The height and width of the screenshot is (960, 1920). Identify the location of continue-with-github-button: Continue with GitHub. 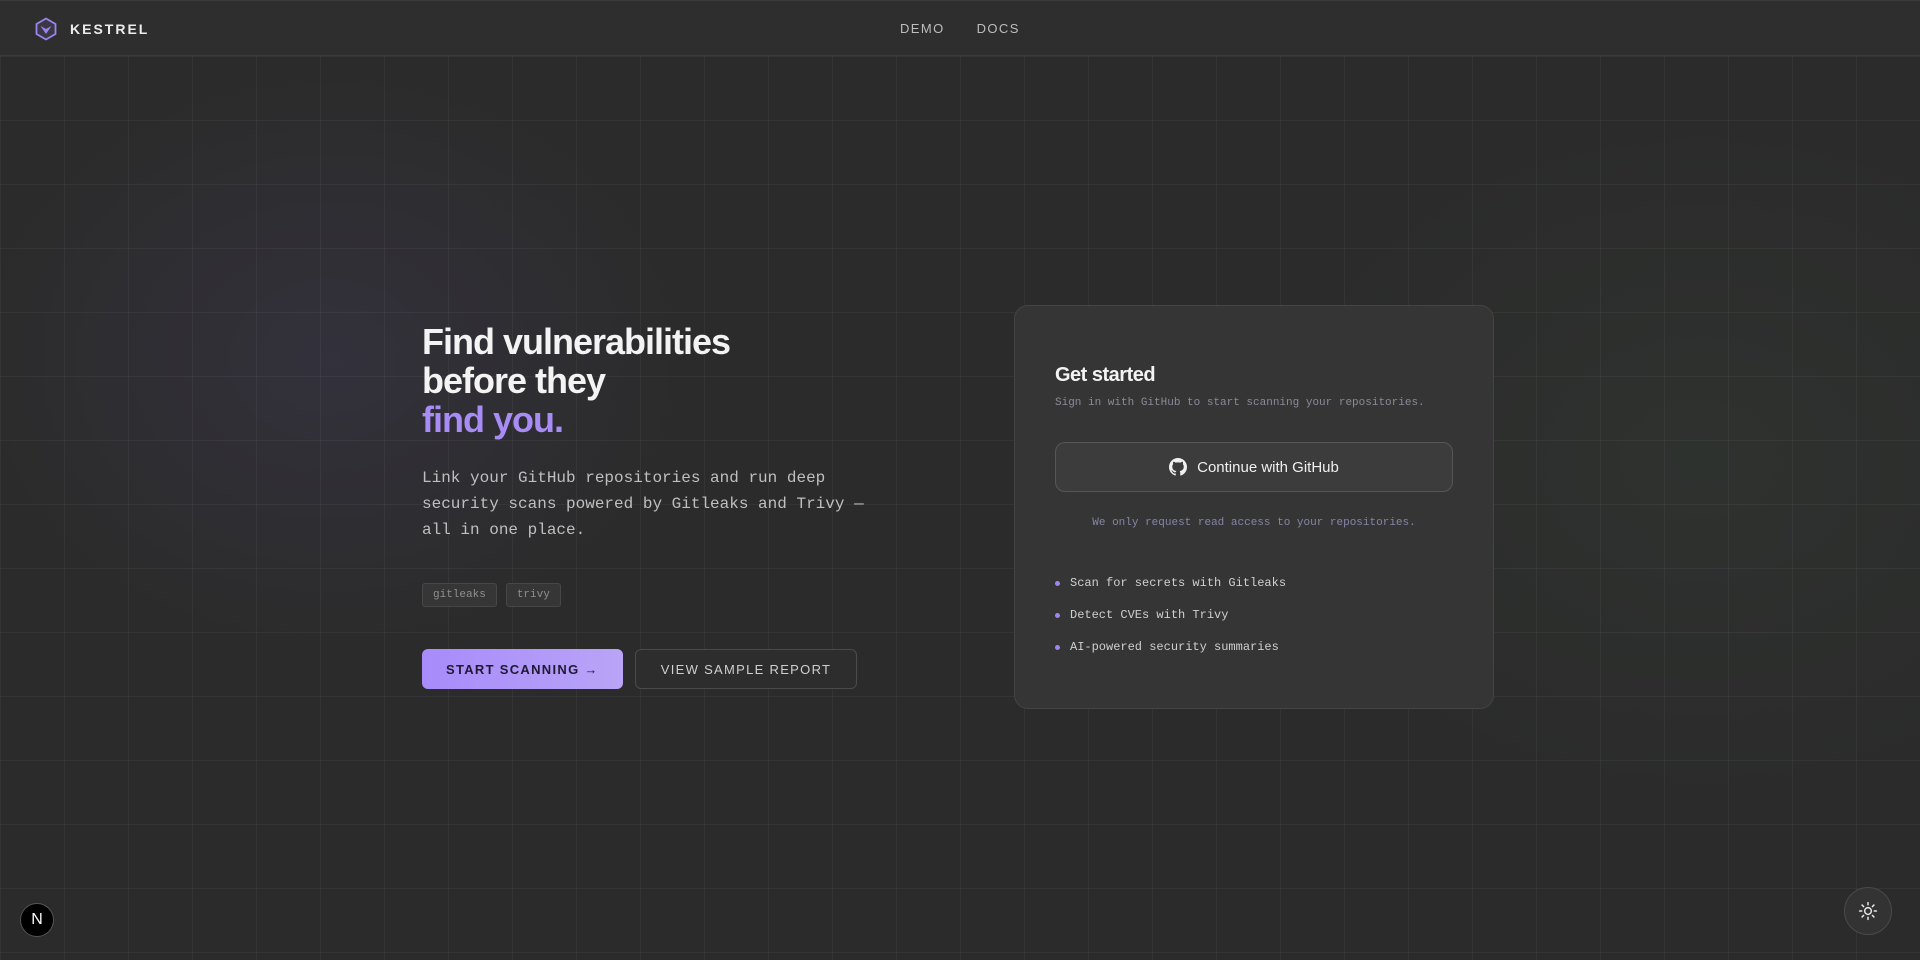
(1254, 467).